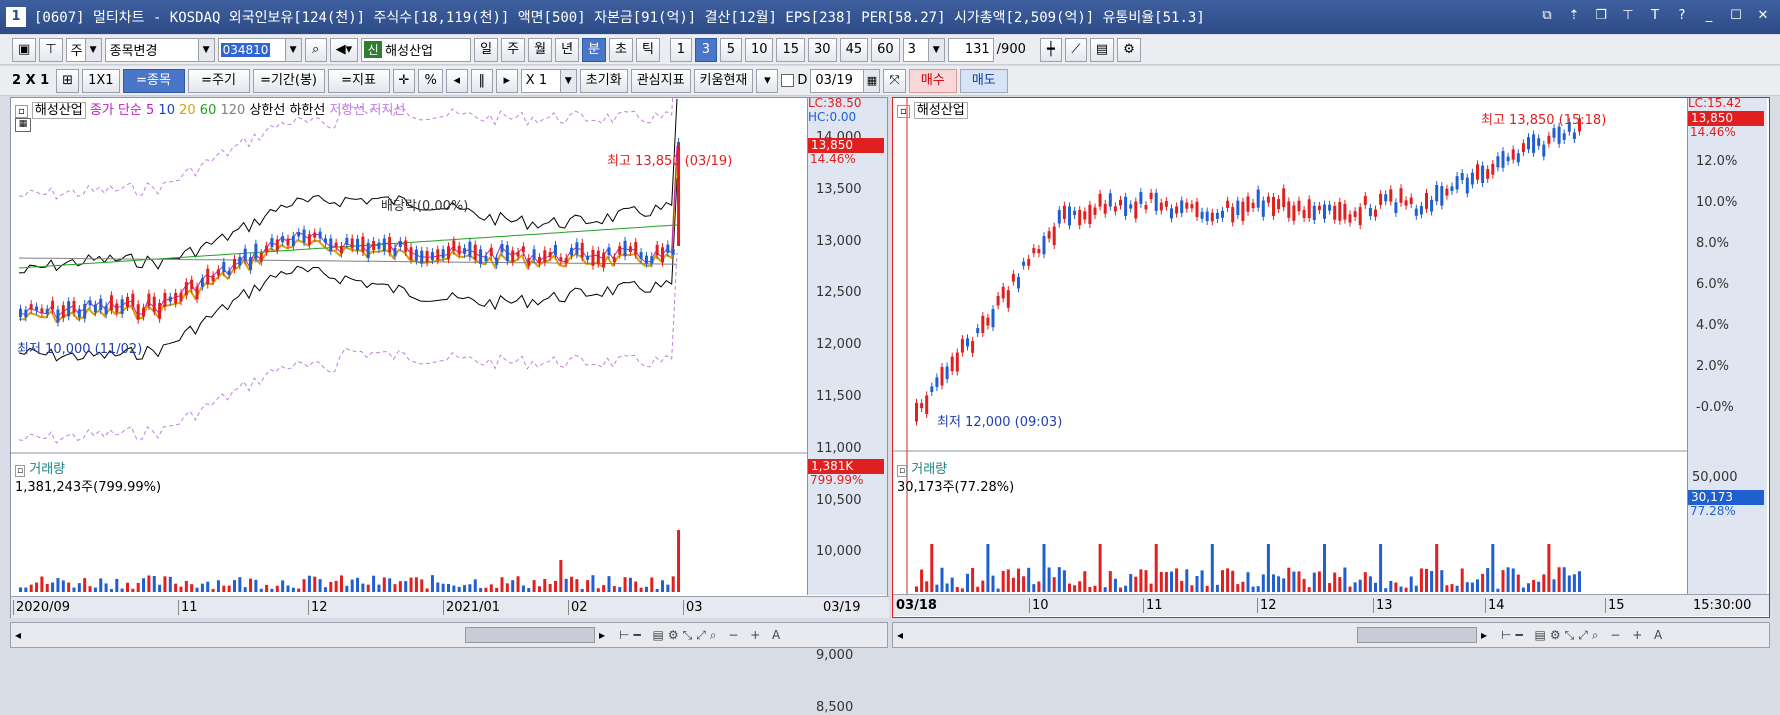 The width and height of the screenshot is (1780, 715). Describe the element at coordinates (122, 110) in the screenshot. I see `legend-item: 종가 단순 5` at that location.